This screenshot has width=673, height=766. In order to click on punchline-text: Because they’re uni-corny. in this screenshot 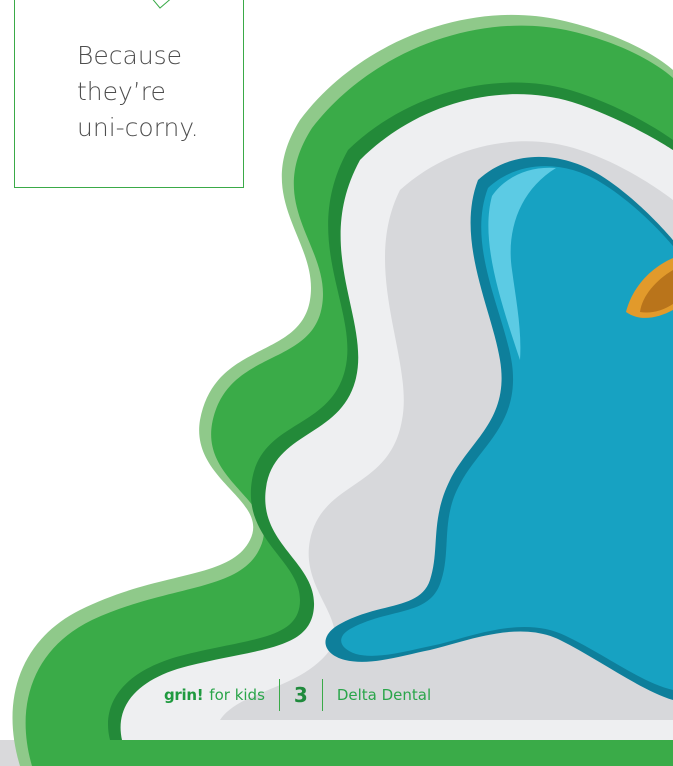, I will do `click(162, 92)`.